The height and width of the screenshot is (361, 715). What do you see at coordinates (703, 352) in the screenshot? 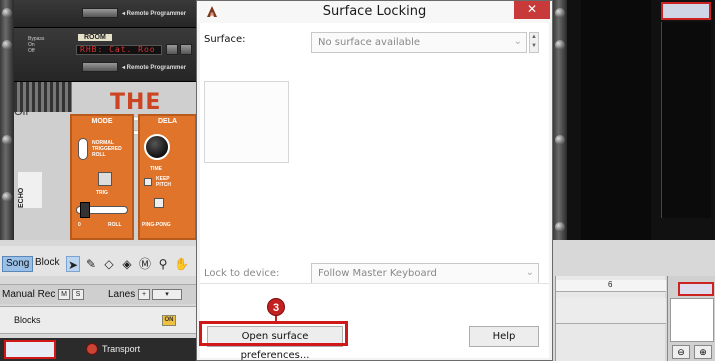
I see `zoom-in-icon: ⊕` at bounding box center [703, 352].